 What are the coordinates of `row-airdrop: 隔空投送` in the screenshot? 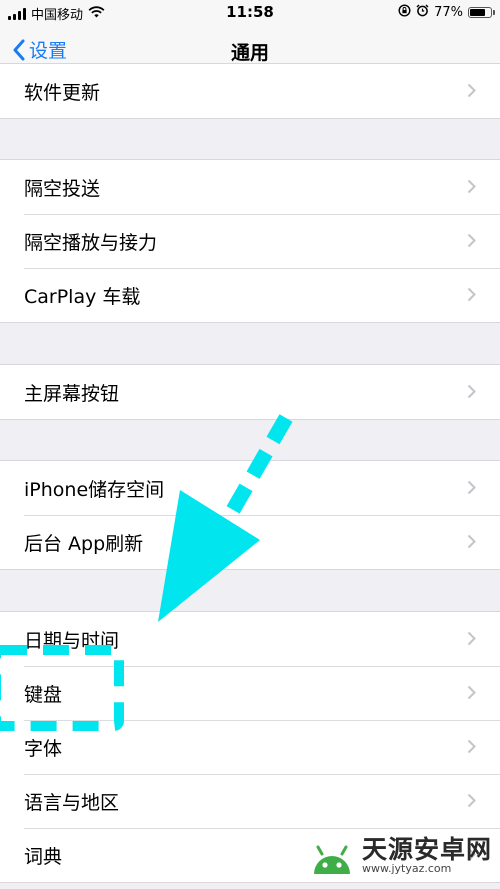 It's located at (250, 187).